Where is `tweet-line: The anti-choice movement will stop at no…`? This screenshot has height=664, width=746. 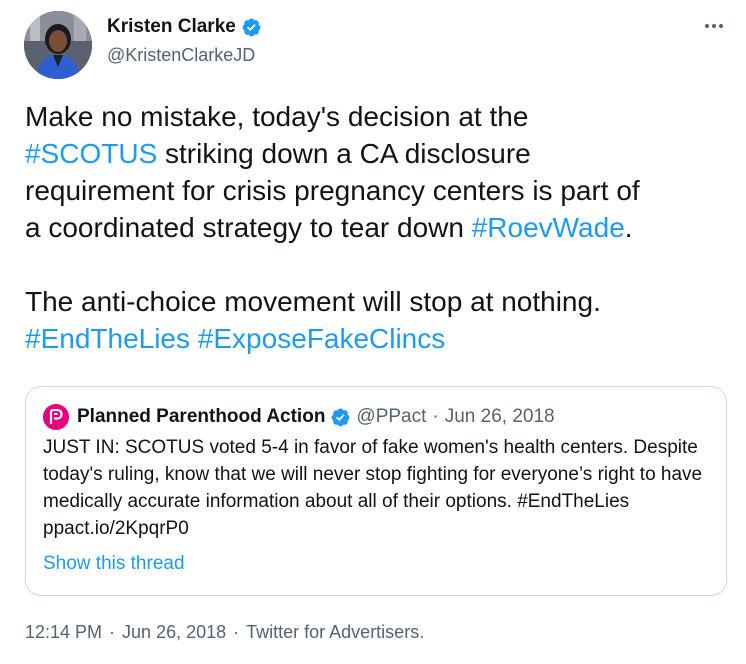 tweet-line: The anti-choice movement will stop at no… is located at coordinates (375, 301).